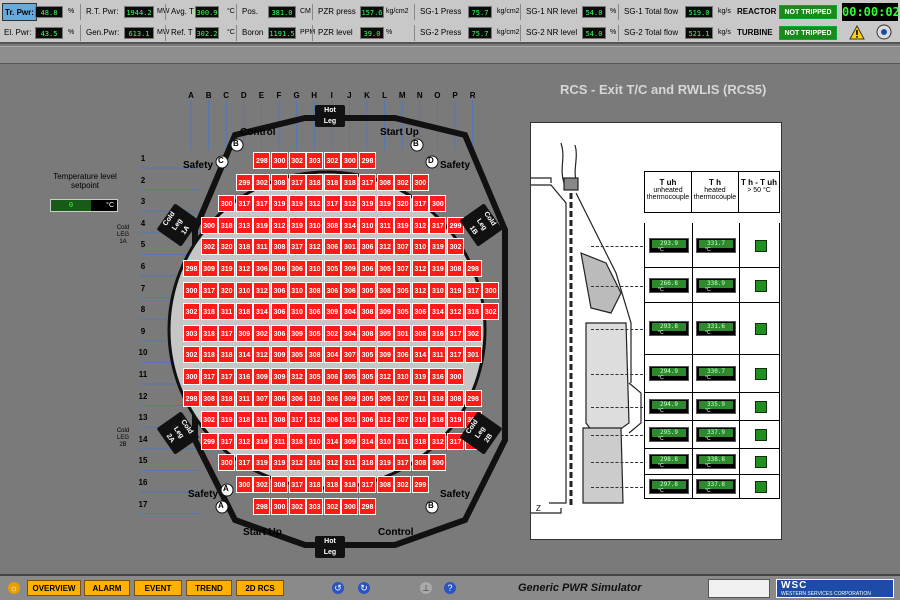  I want to click on thermocouple-cell: 304, so click(350, 333).